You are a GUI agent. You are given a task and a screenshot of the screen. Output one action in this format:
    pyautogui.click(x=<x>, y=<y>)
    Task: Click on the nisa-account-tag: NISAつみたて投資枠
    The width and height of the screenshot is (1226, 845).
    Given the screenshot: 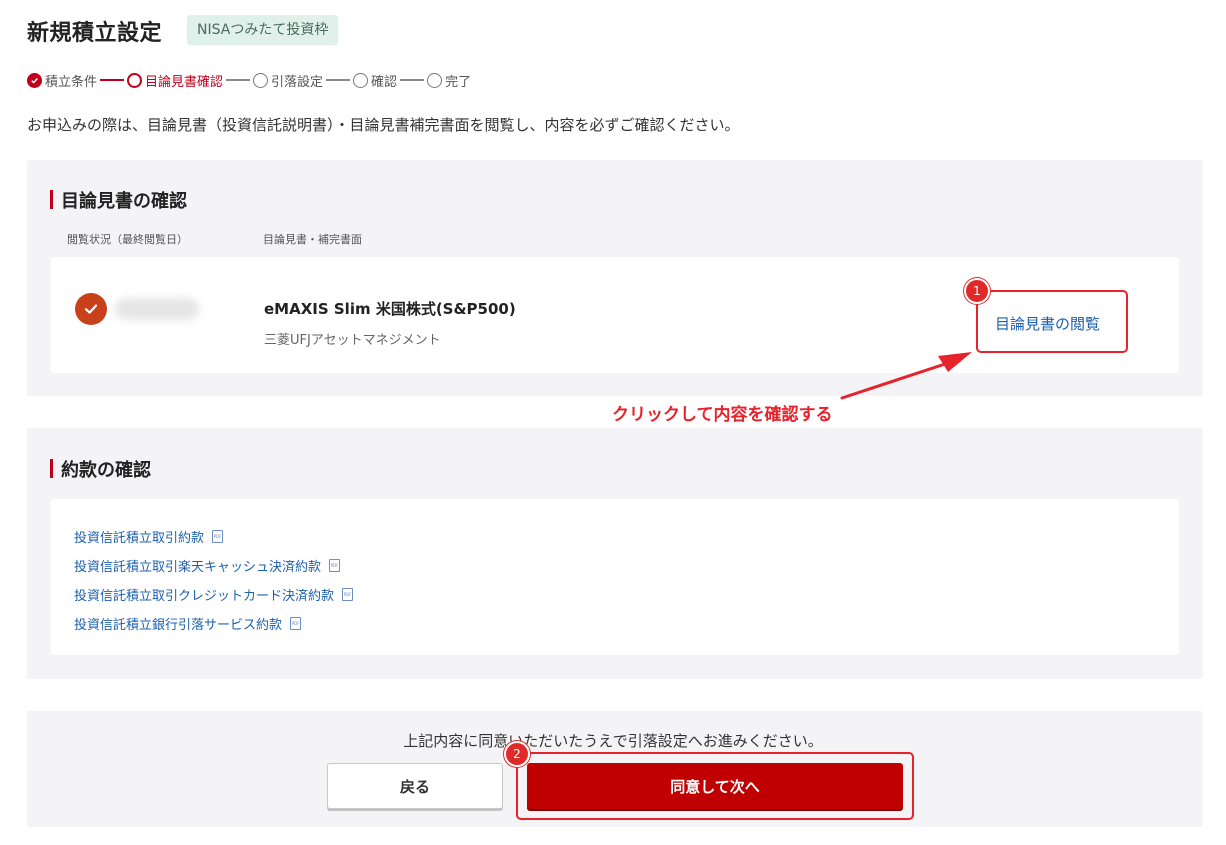 What is the action you would take?
    pyautogui.click(x=263, y=30)
    